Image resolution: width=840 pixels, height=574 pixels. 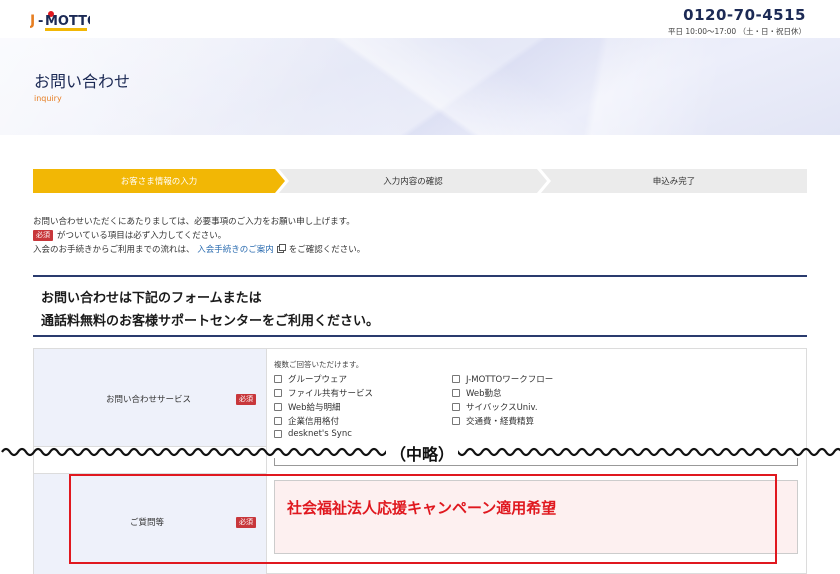 I want to click on notice-line-1: お問い合わせは下記のフォームまたは, so click(x=151, y=298).